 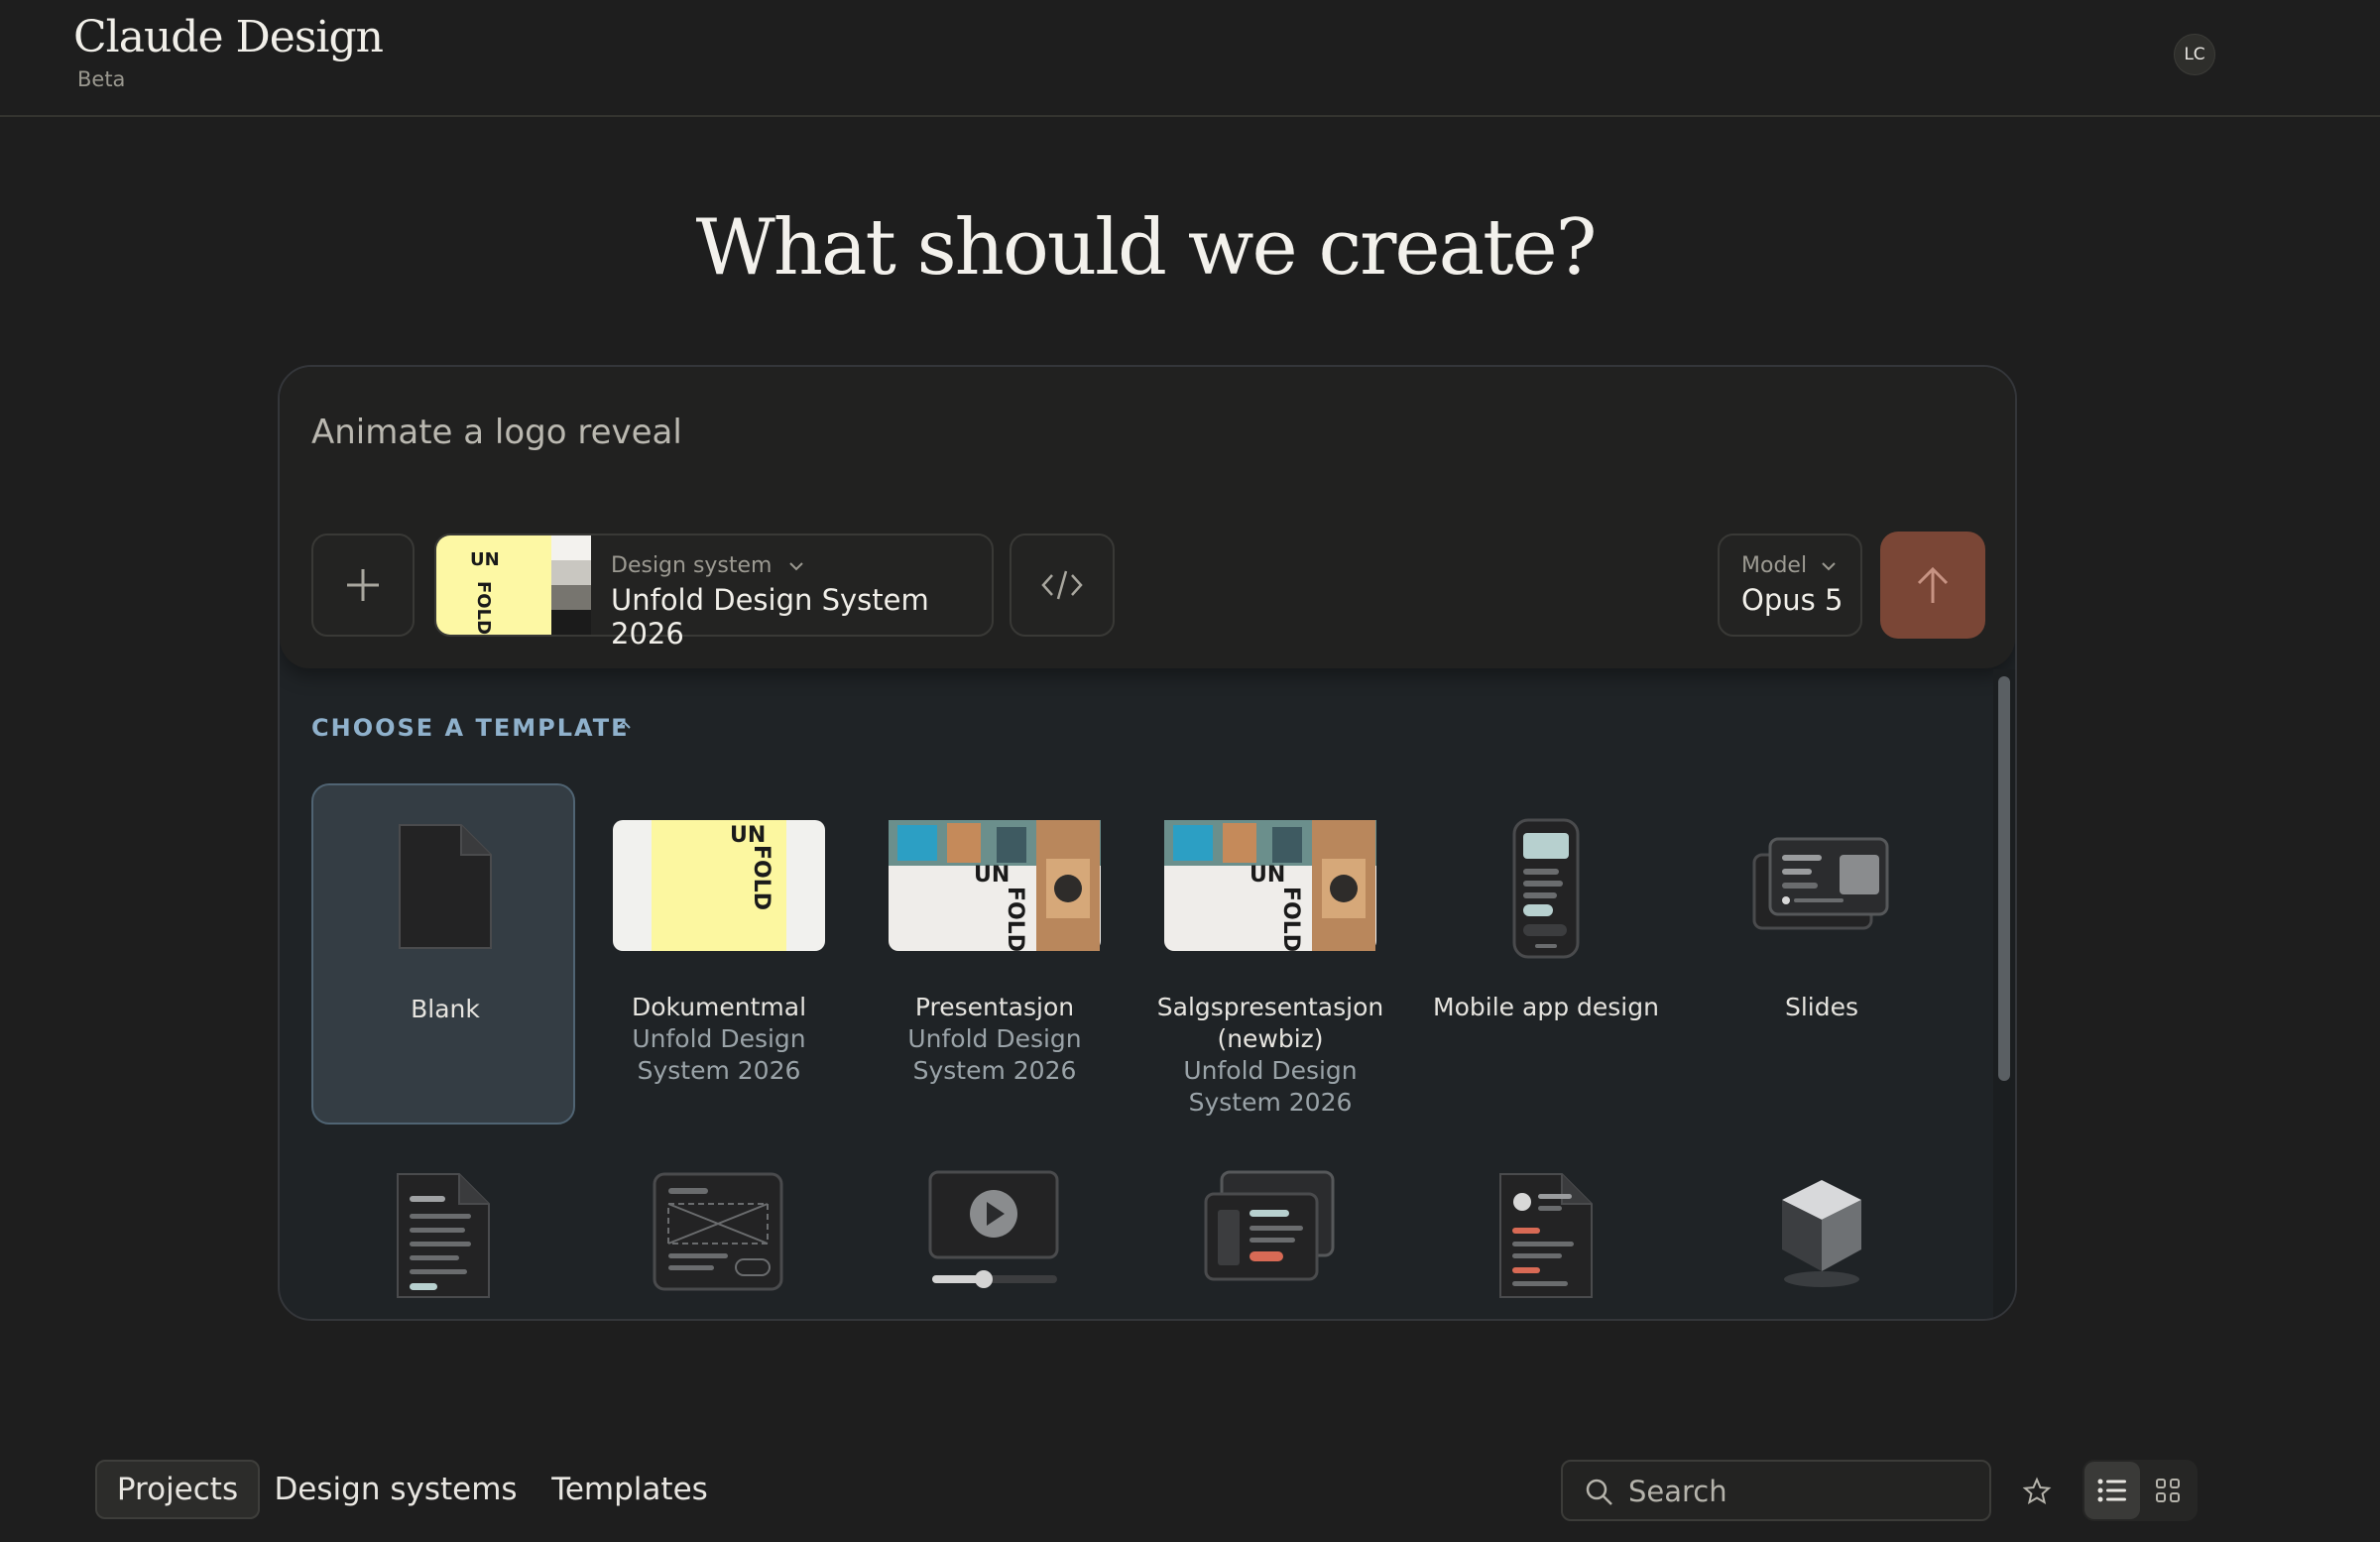 What do you see at coordinates (692, 565) in the screenshot?
I see `design-system-kicker-label: Design system` at bounding box center [692, 565].